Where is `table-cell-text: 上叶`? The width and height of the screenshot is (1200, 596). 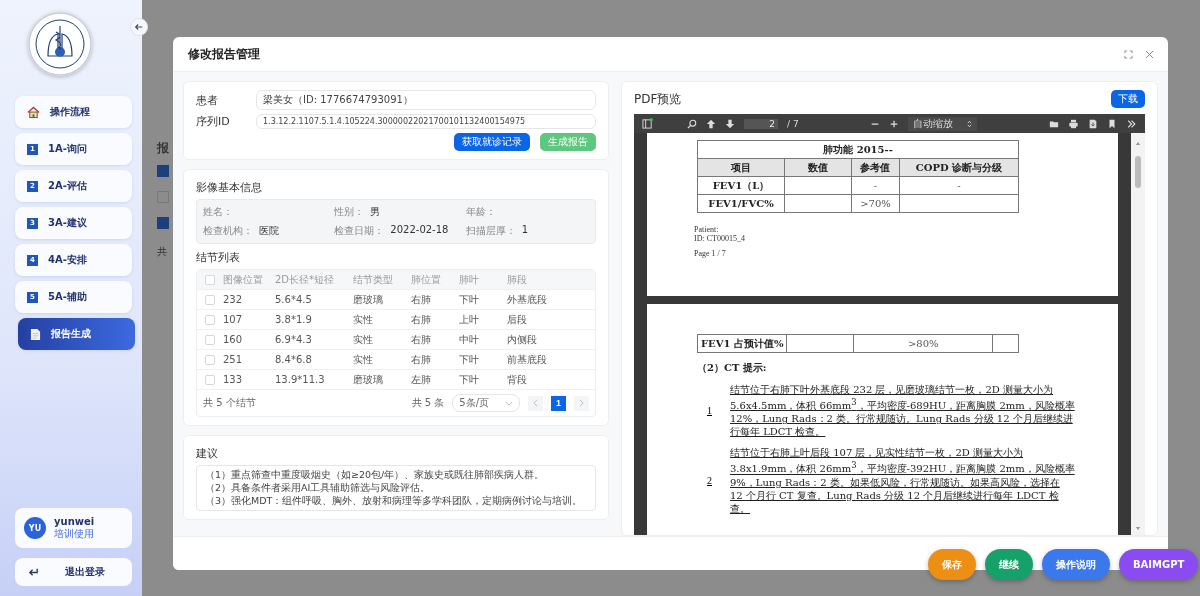
table-cell-text: 上叶 is located at coordinates (469, 319).